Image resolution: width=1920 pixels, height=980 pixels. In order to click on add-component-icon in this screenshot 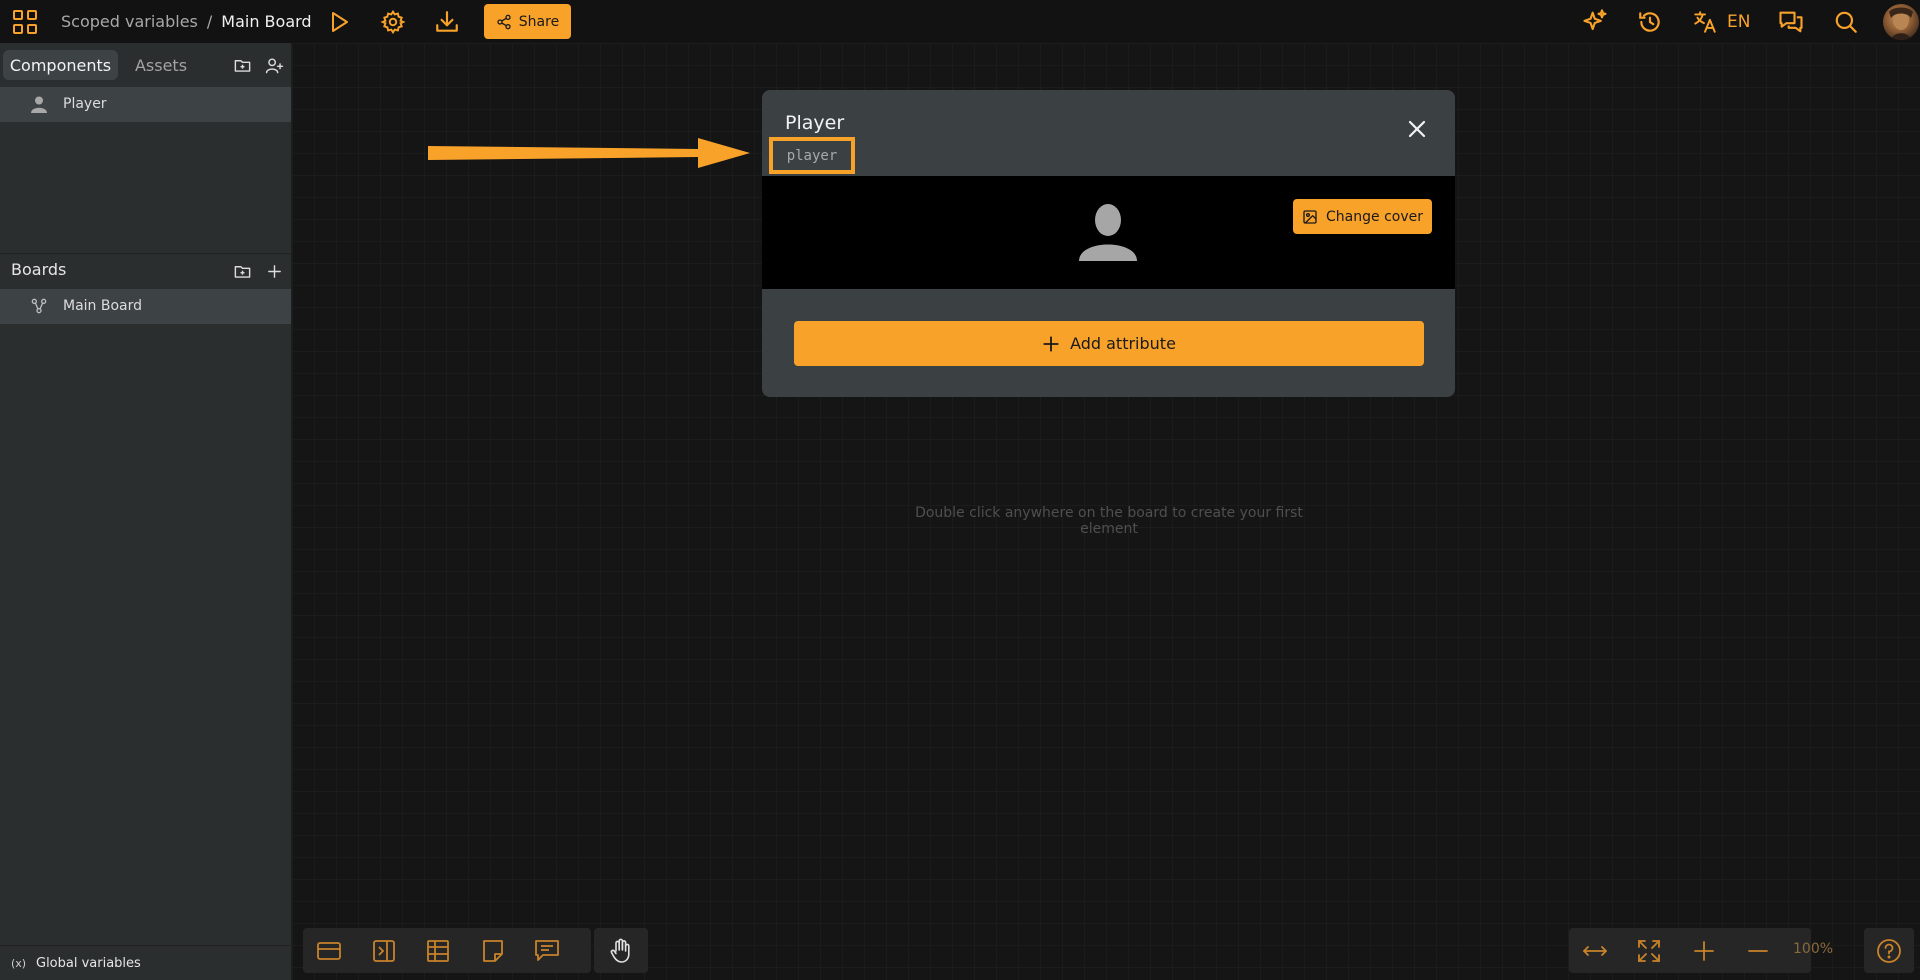, I will do `click(274, 65)`.